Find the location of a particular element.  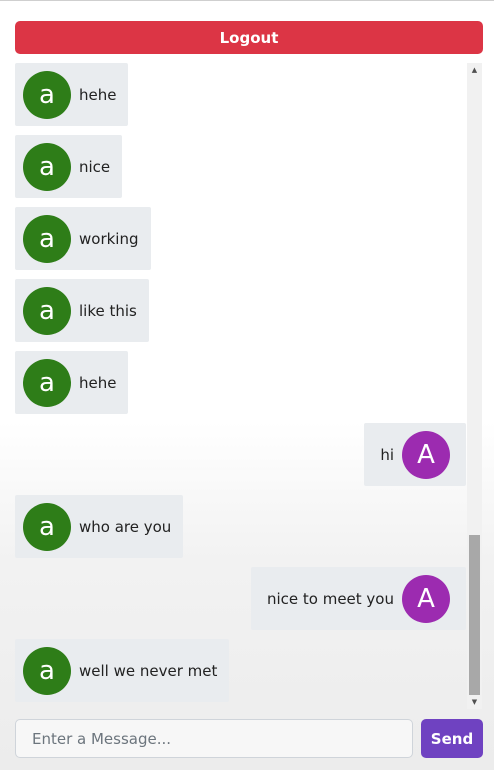

message-row: a working is located at coordinates (83, 238).